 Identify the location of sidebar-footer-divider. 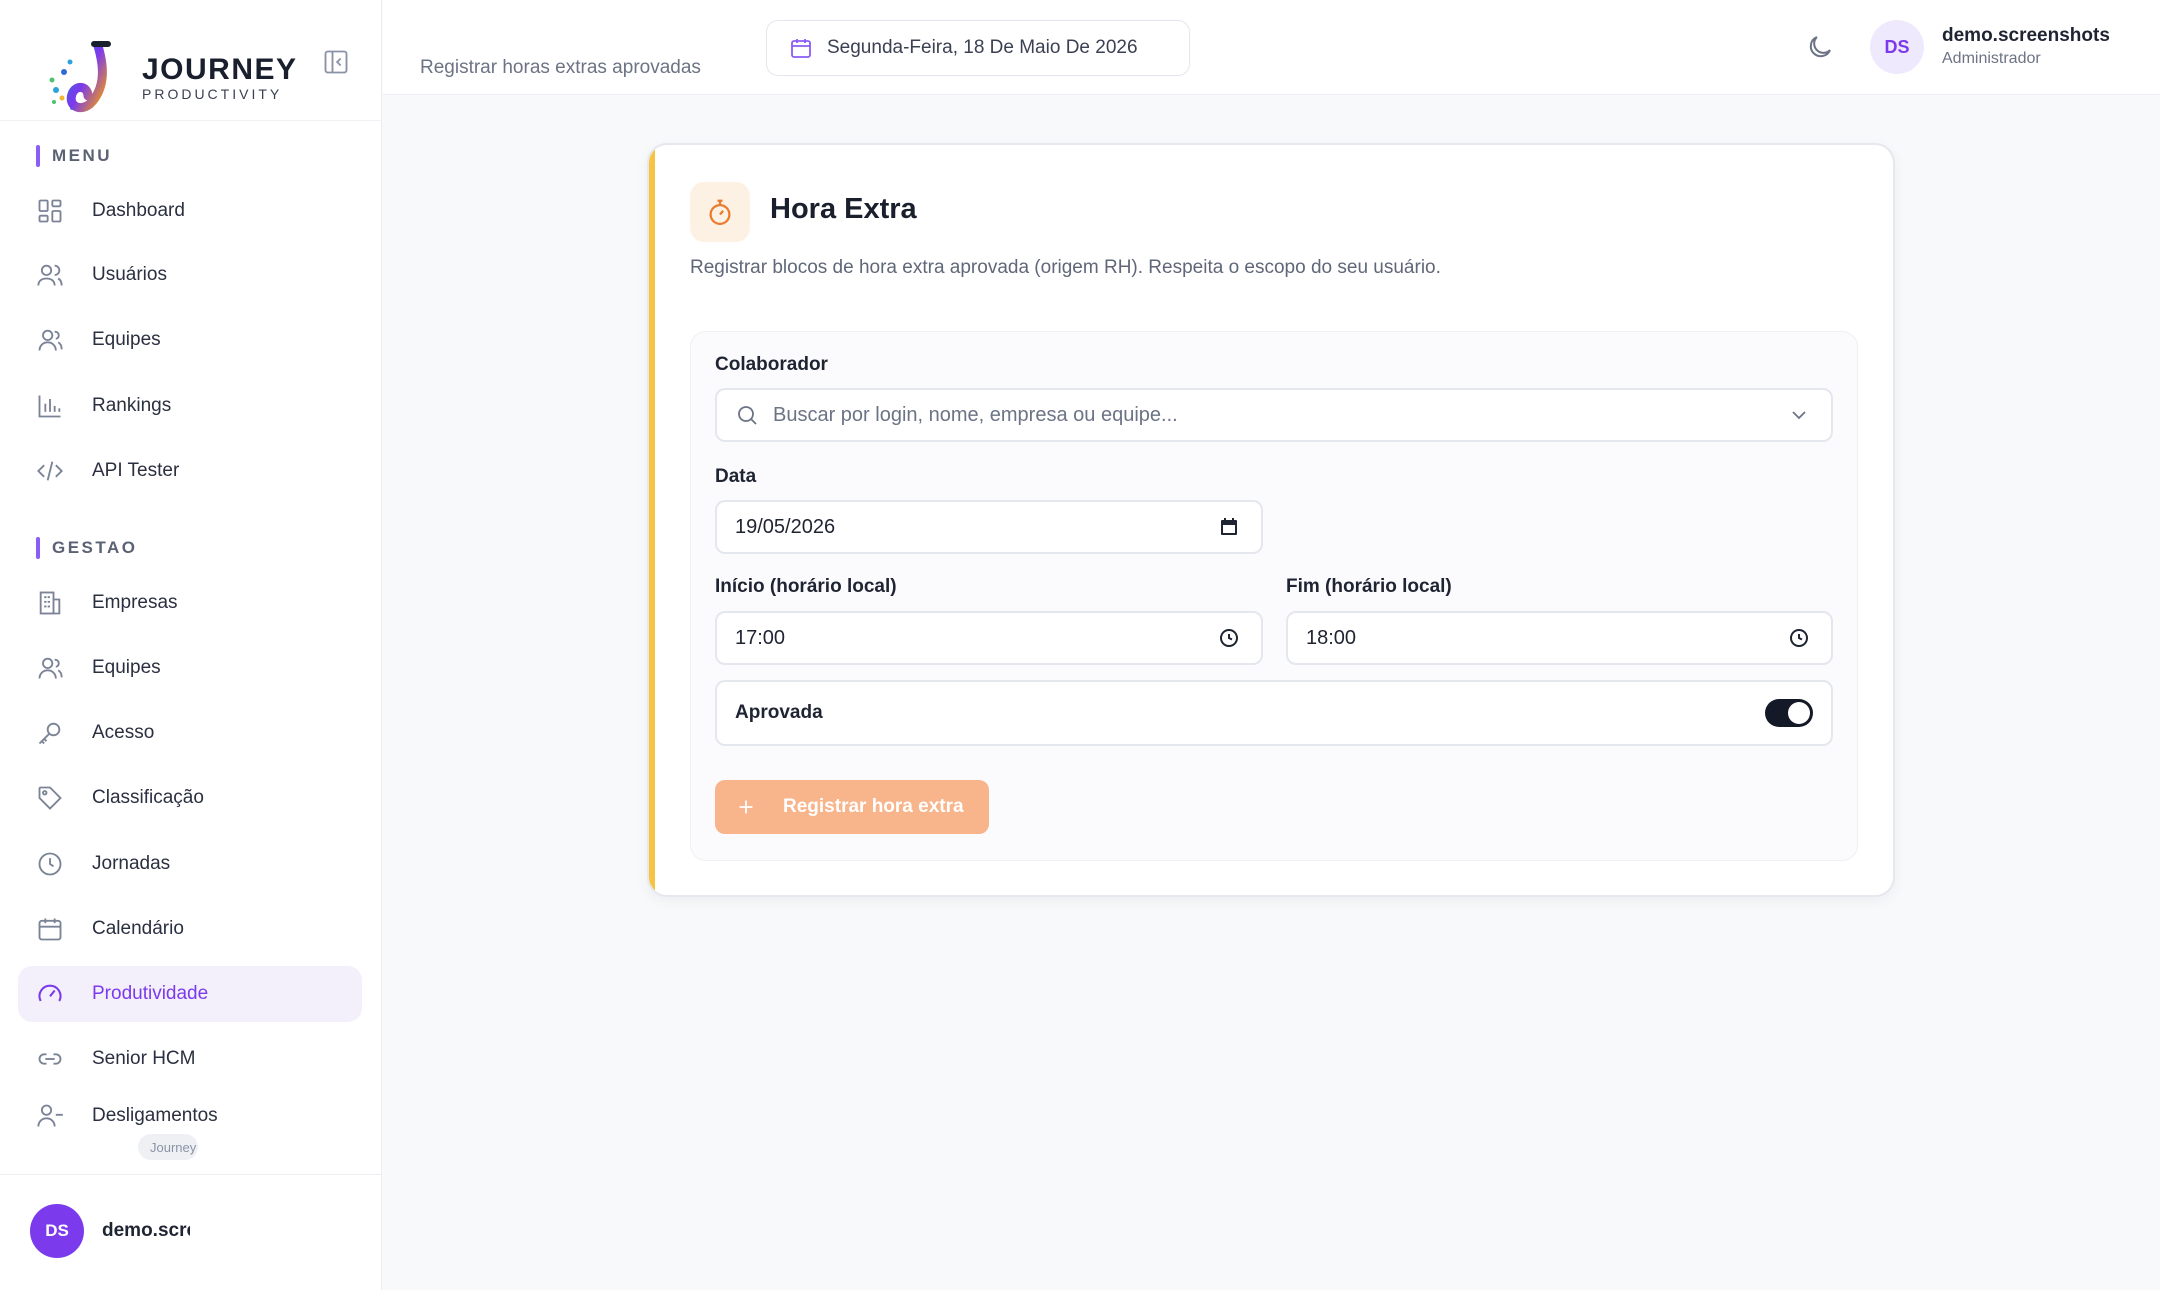
(191, 1174).